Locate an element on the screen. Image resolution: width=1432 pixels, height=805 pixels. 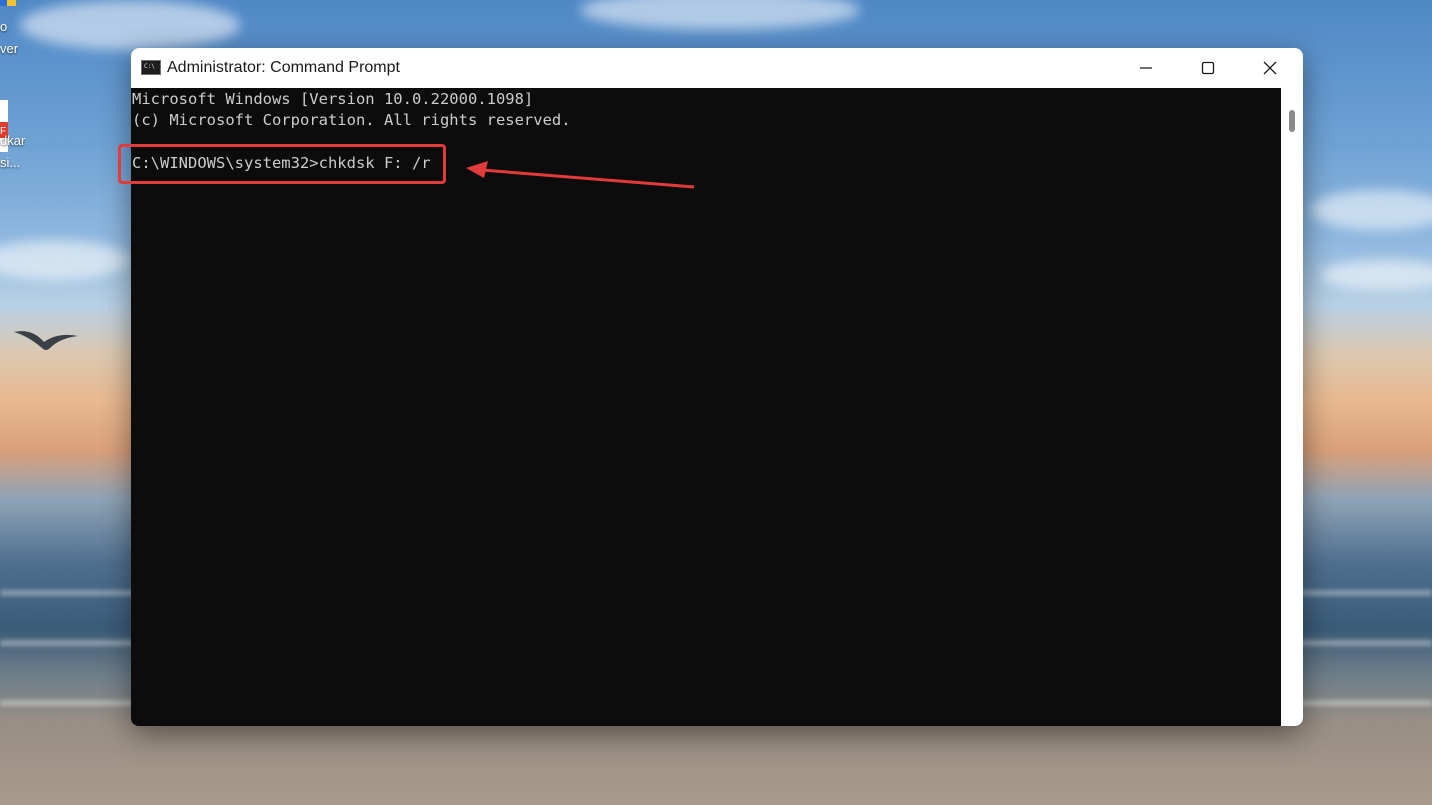
close-button is located at coordinates (1270, 68).